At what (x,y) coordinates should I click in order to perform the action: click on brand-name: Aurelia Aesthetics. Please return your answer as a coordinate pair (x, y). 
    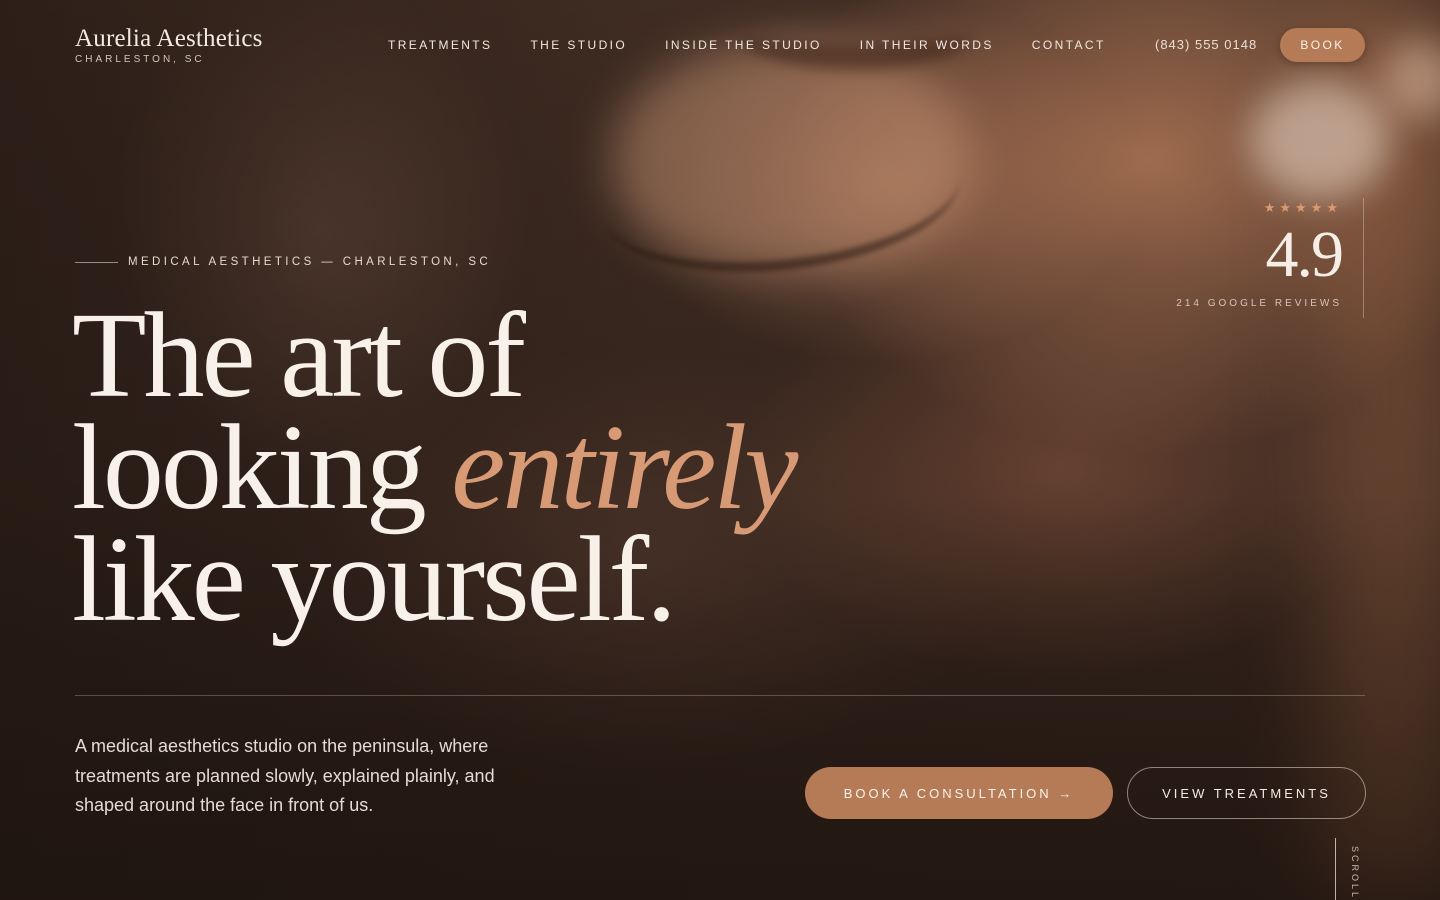
    Looking at the image, I should click on (169, 38).